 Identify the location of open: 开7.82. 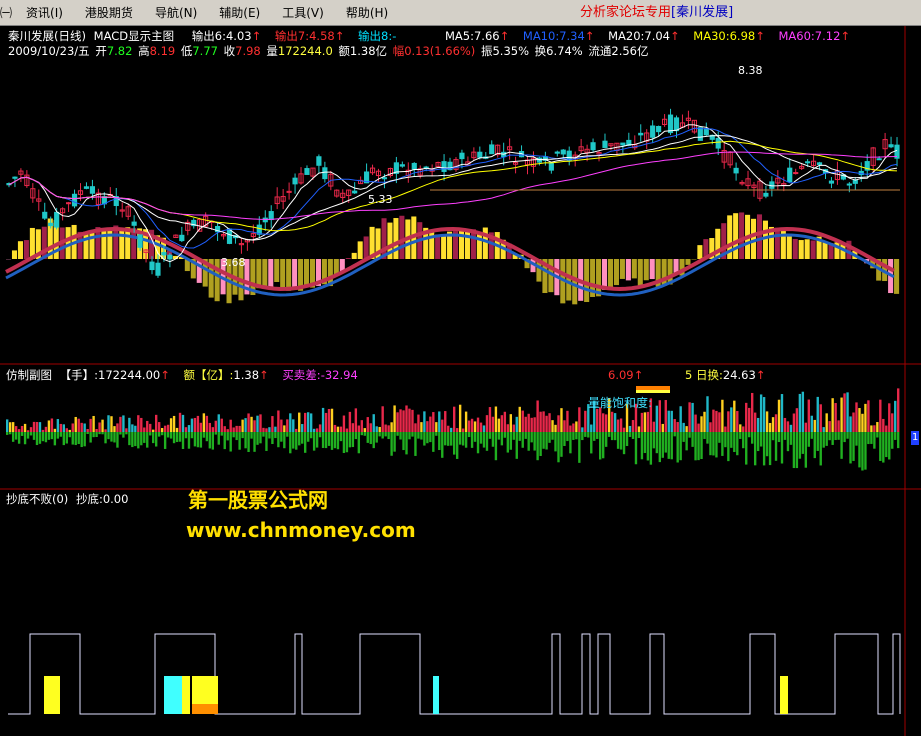
(114, 51).